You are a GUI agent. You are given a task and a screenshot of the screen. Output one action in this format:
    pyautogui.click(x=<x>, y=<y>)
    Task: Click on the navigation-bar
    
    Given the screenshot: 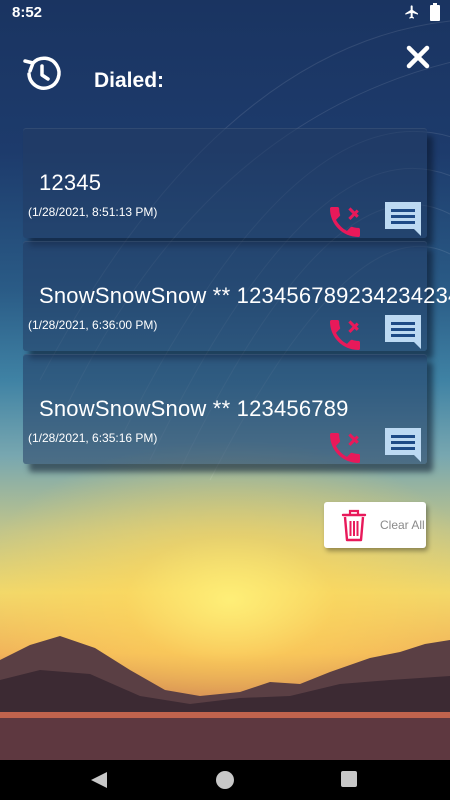 What is the action you would take?
    pyautogui.click(x=225, y=780)
    